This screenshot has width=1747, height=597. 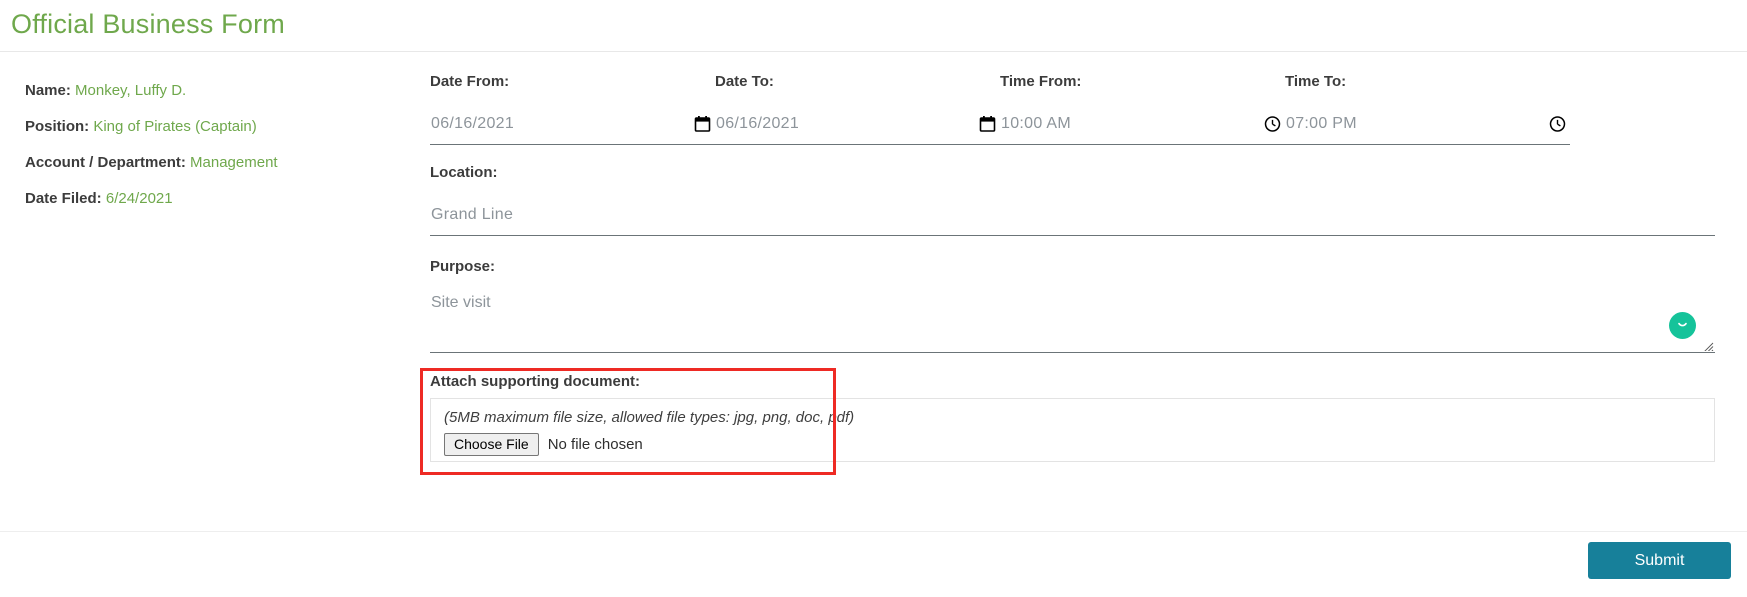 I want to click on field-group-time-to: Time To: 07:00 PM, so click(x=1427, y=109).